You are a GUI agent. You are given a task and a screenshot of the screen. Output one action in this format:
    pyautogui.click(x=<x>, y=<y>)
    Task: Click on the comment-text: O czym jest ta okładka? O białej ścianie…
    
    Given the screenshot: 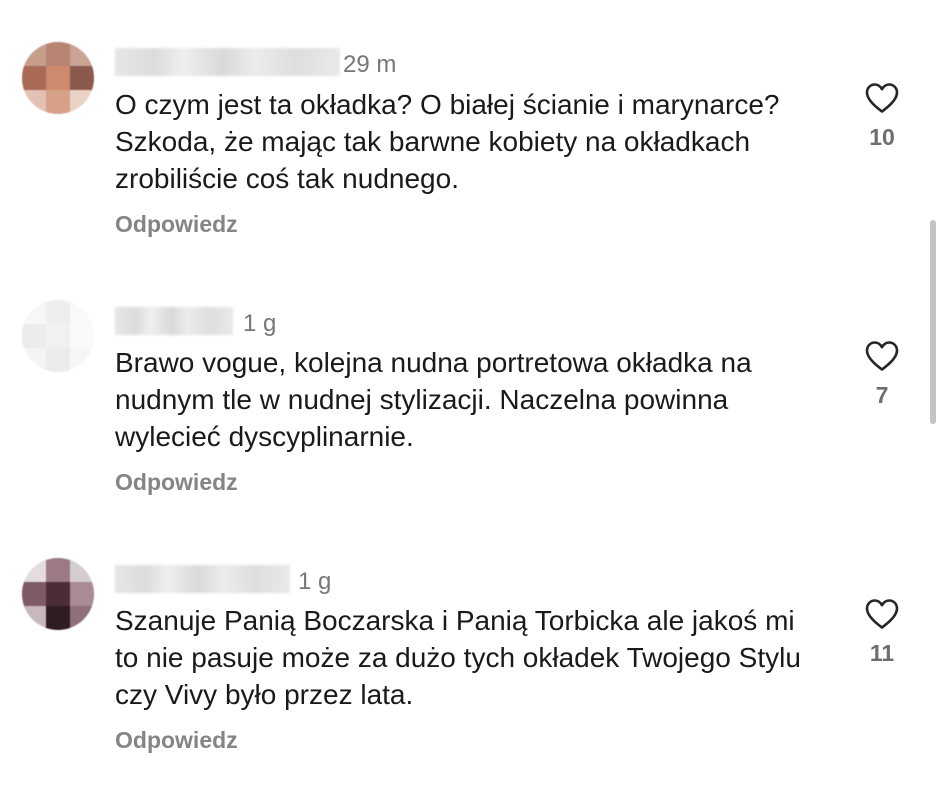 What is the action you would take?
    pyautogui.click(x=447, y=141)
    